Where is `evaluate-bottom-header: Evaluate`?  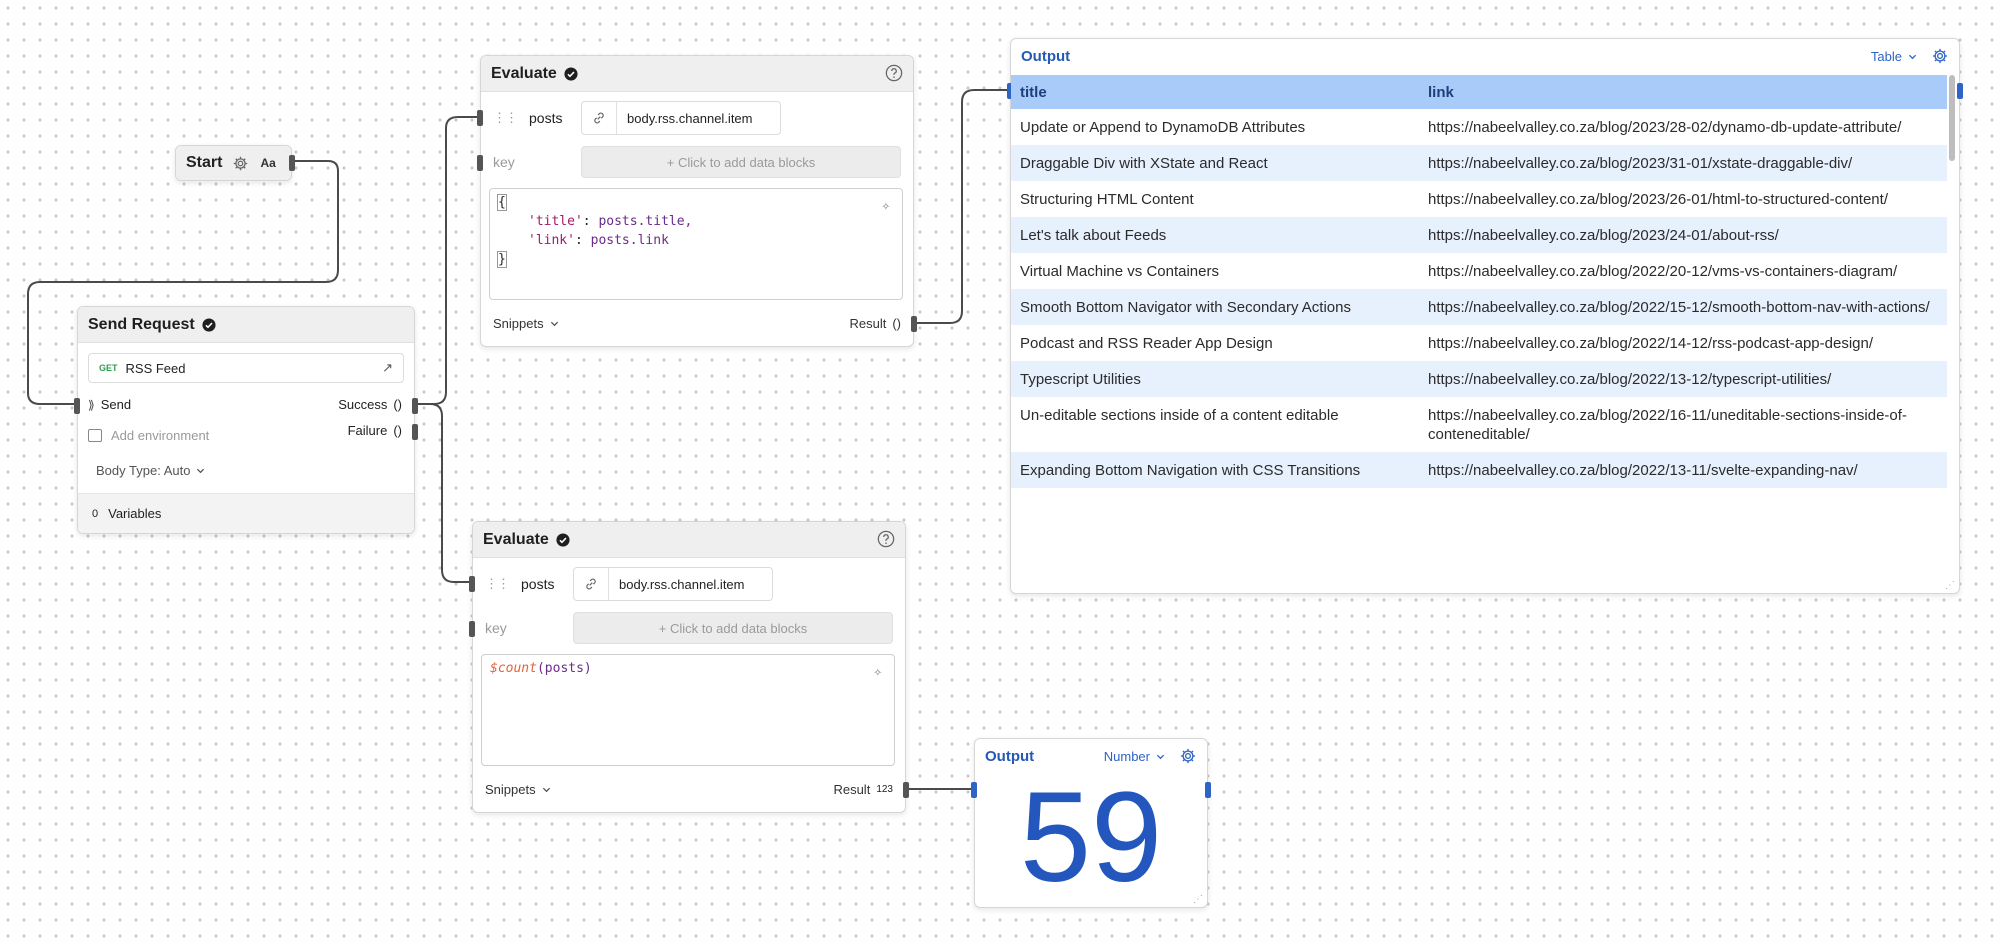
evaluate-bottom-header: Evaluate is located at coordinates (689, 540).